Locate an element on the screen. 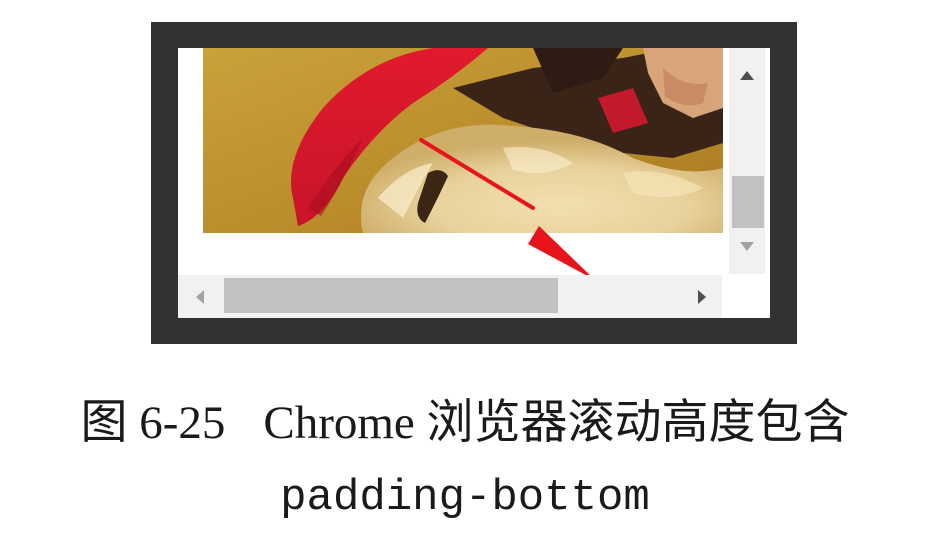  scrollbar-corner is located at coordinates (746, 296).